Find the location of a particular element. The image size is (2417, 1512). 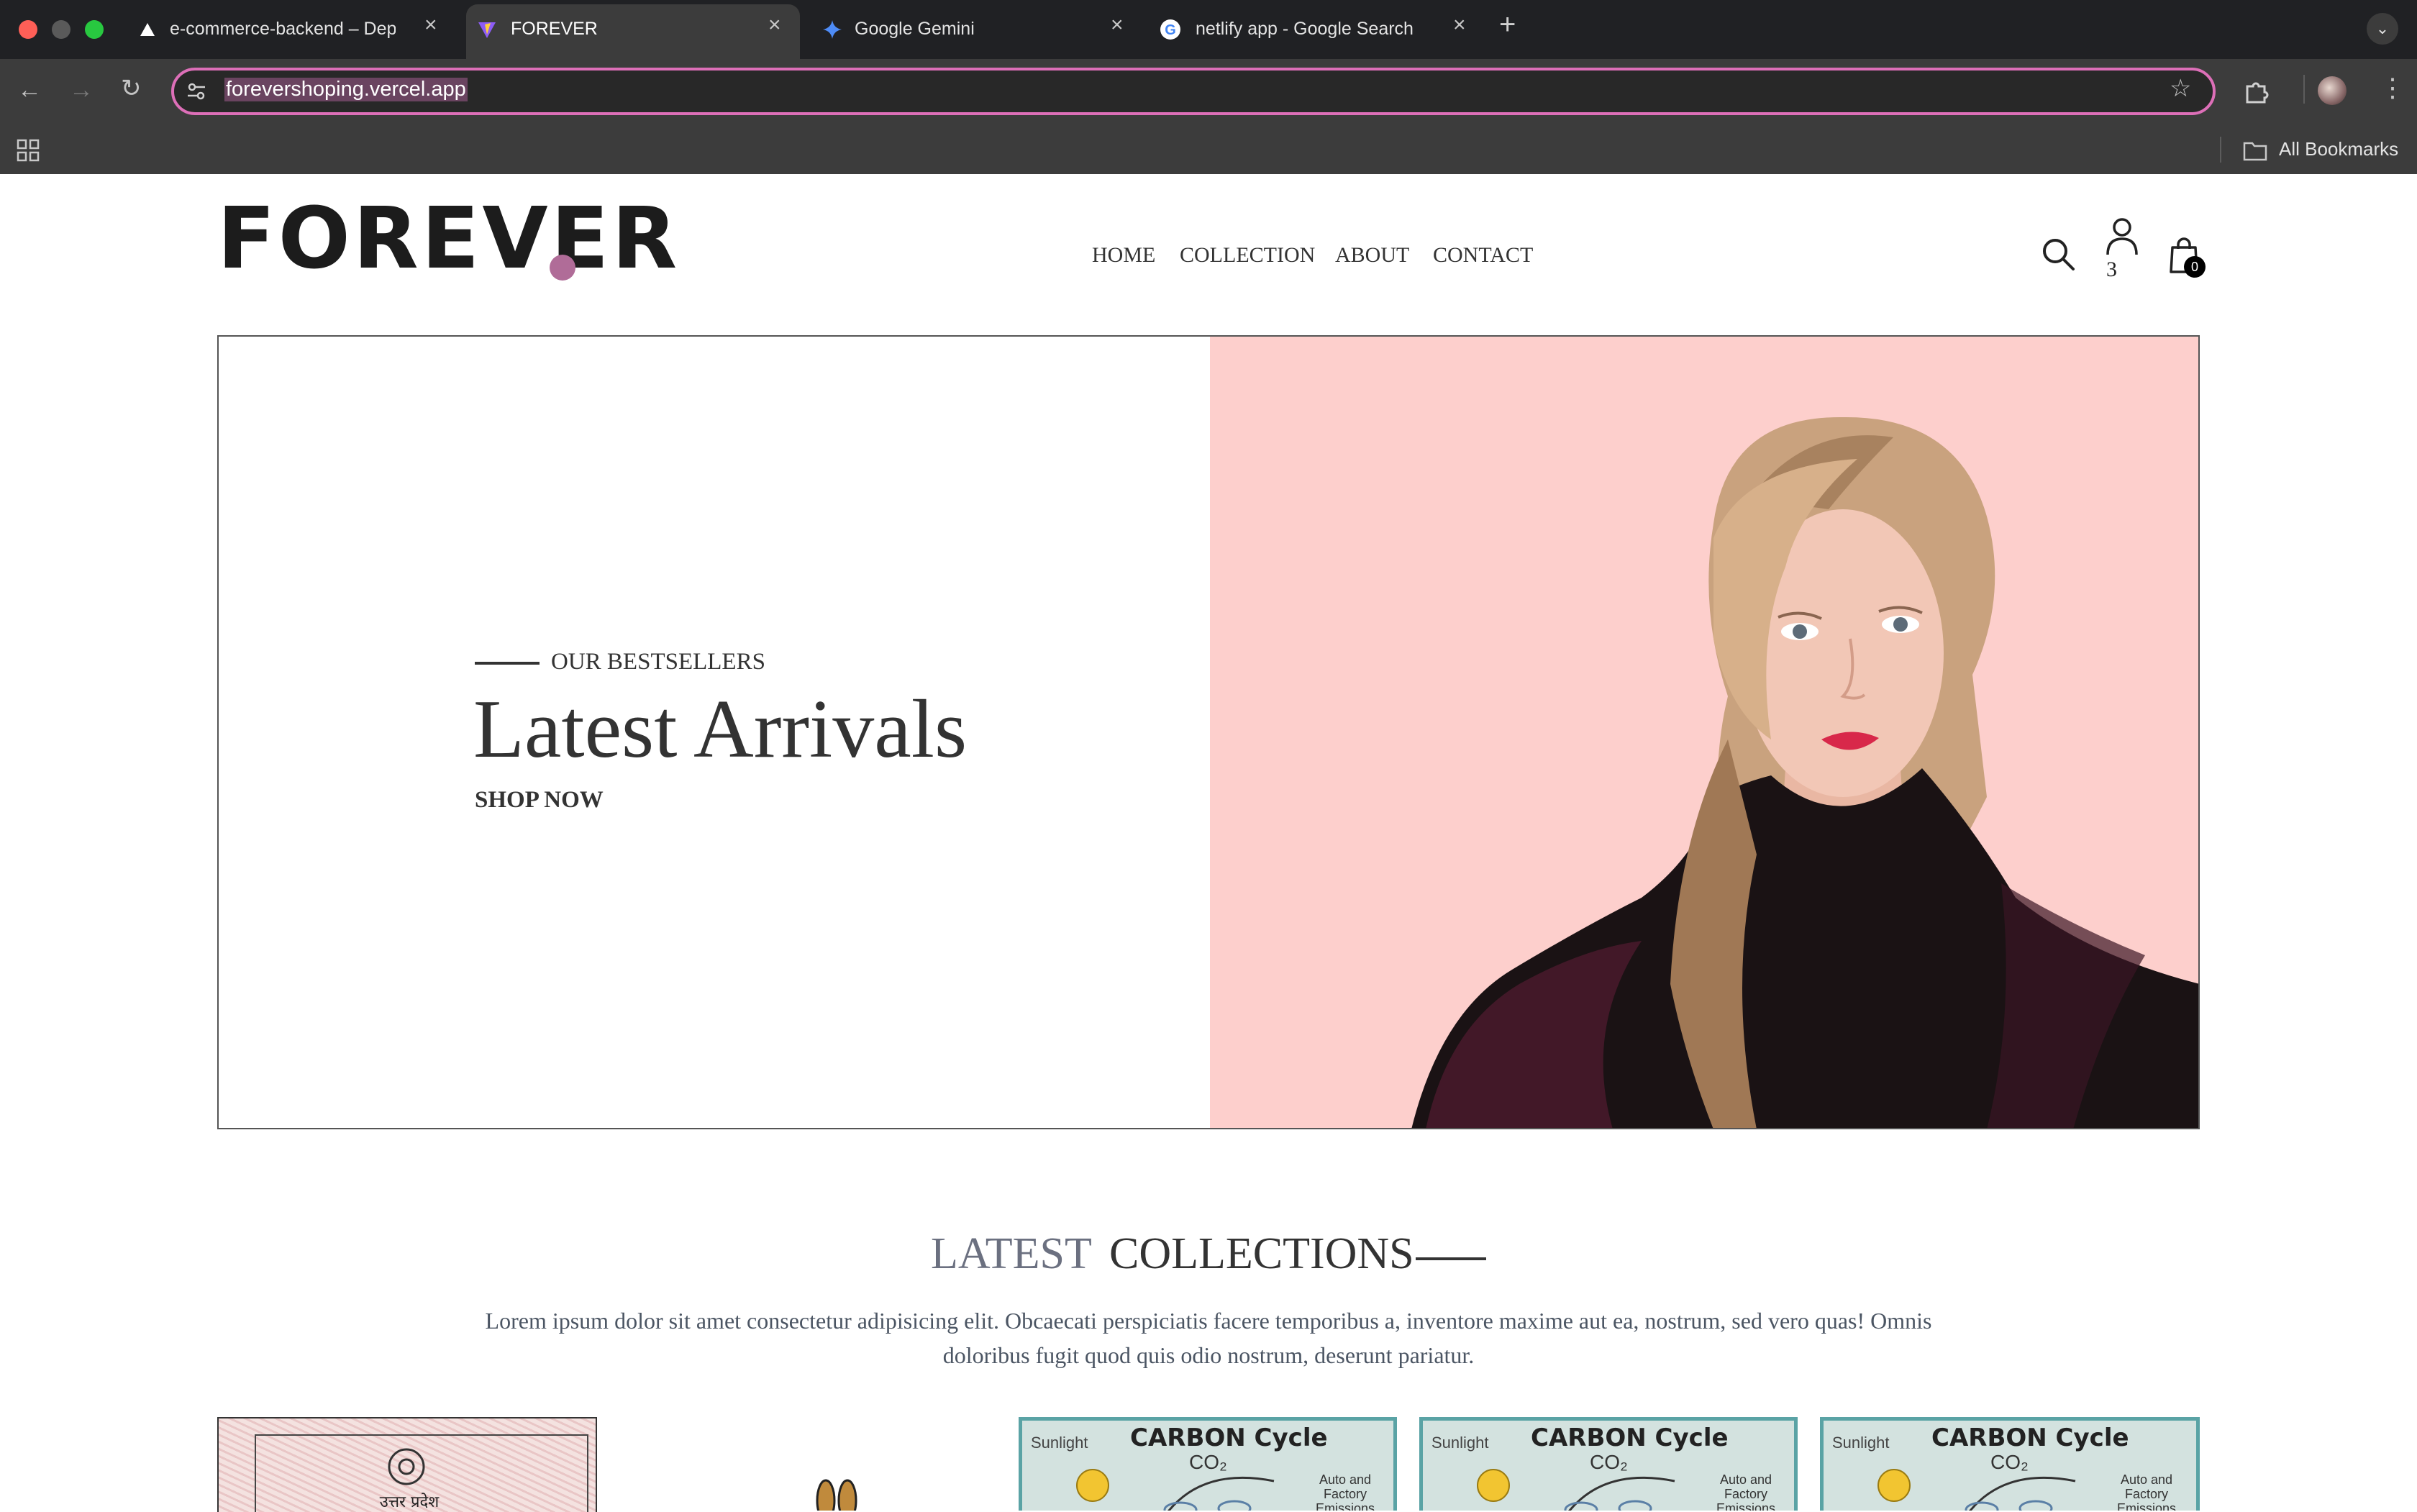

user-icon is located at coordinates (2122, 237).